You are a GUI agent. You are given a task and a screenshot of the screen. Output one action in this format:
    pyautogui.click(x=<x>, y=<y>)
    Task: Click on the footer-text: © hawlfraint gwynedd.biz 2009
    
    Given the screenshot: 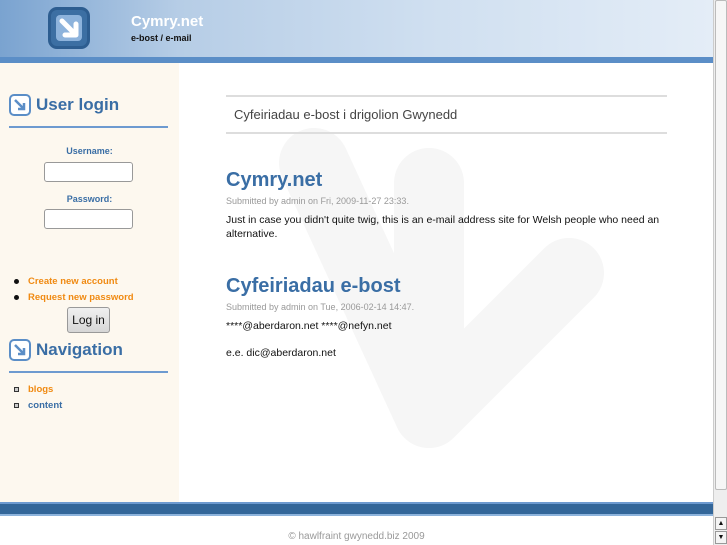 What is the action you would take?
    pyautogui.click(x=356, y=536)
    